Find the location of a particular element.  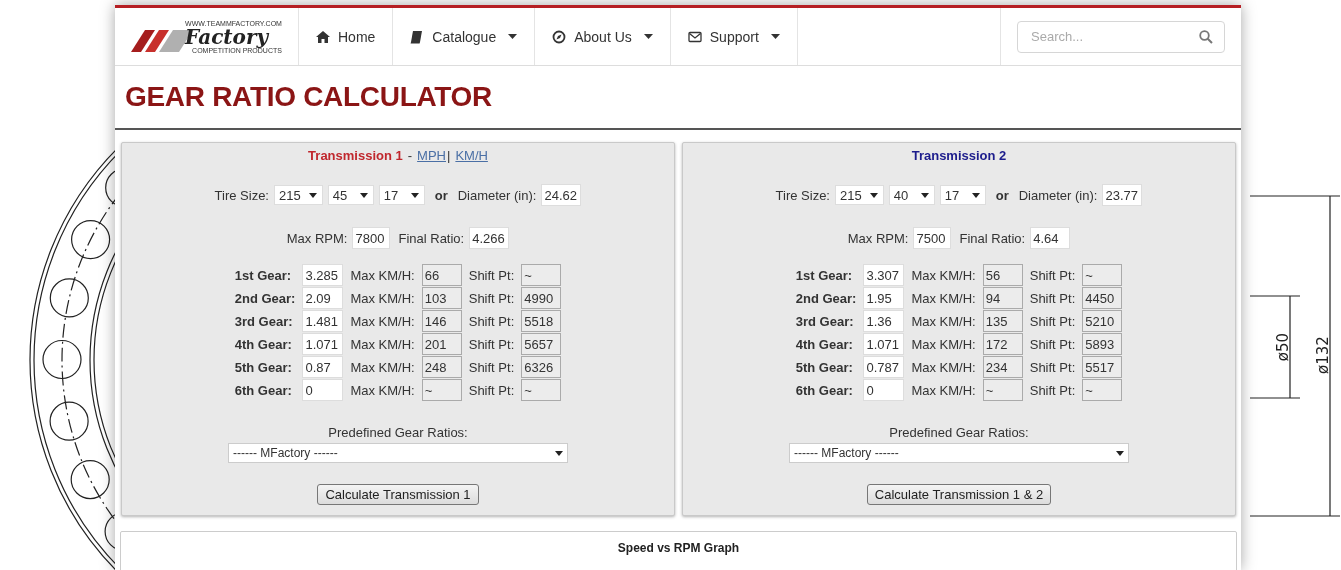

gear-ratio-field: 3.285 is located at coordinates (323, 275).